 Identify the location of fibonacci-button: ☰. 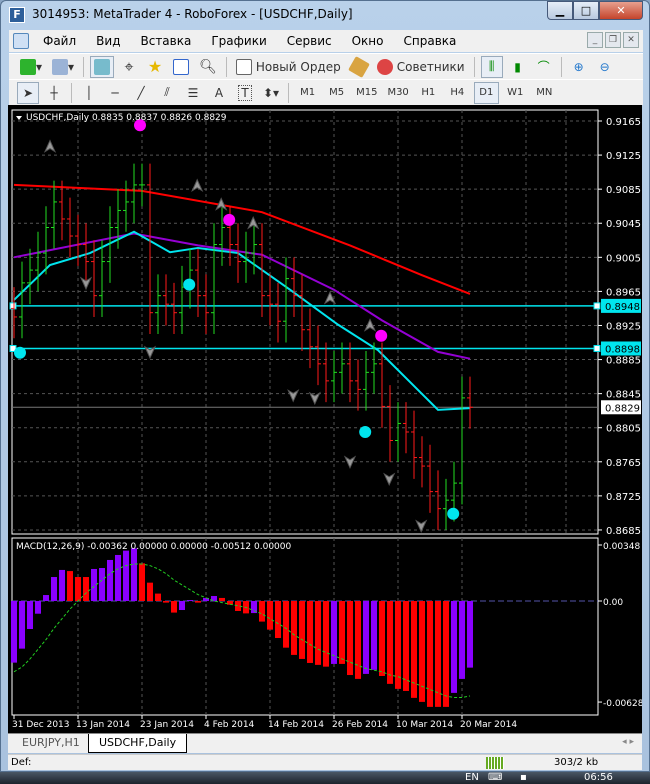
(193, 93).